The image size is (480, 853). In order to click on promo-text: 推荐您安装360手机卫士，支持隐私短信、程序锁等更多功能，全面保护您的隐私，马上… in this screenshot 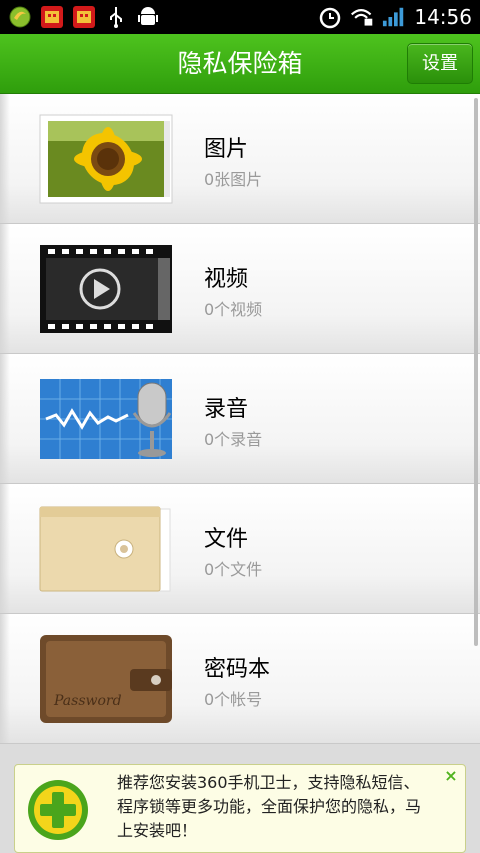, I will do `click(269, 806)`.